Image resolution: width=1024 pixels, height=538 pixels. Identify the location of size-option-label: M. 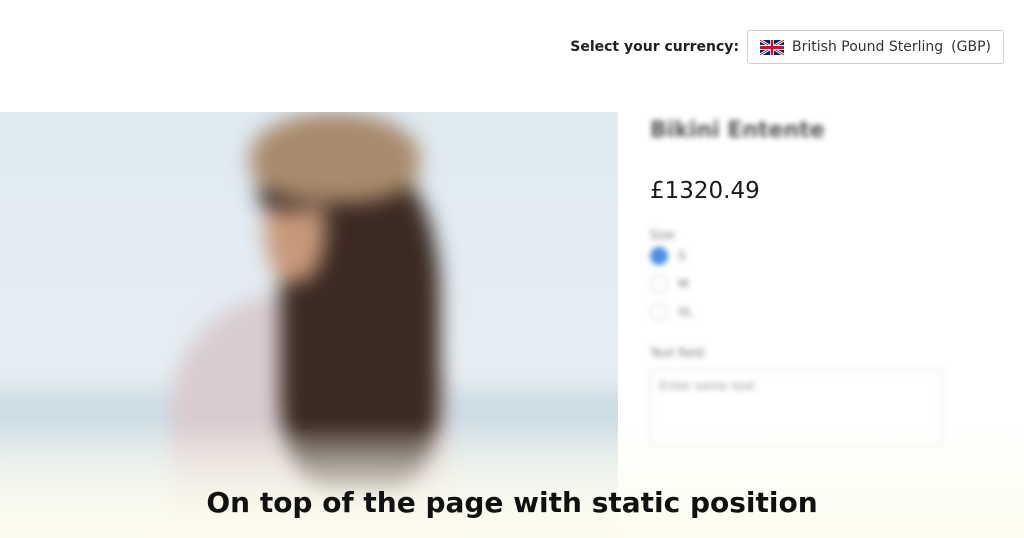
(683, 284).